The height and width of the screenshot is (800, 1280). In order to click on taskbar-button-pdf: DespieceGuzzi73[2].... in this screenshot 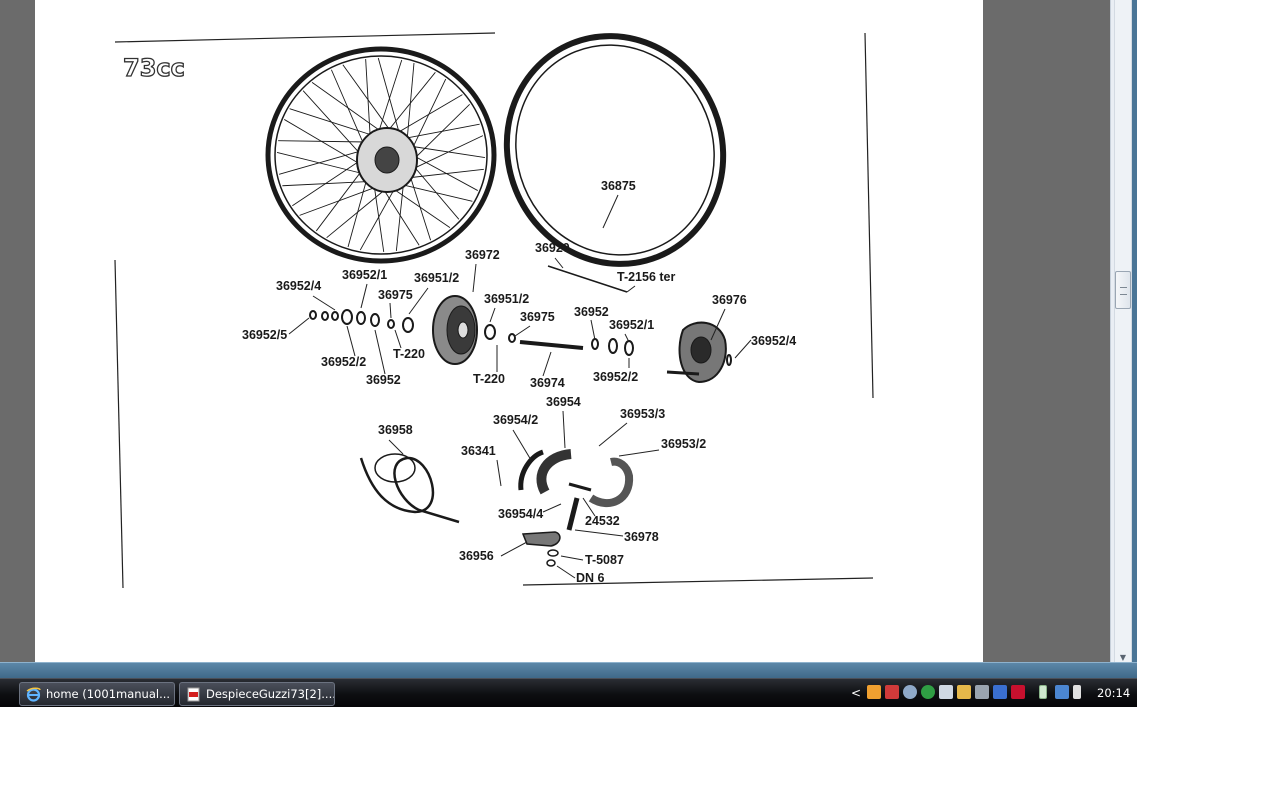, I will do `click(257, 694)`.